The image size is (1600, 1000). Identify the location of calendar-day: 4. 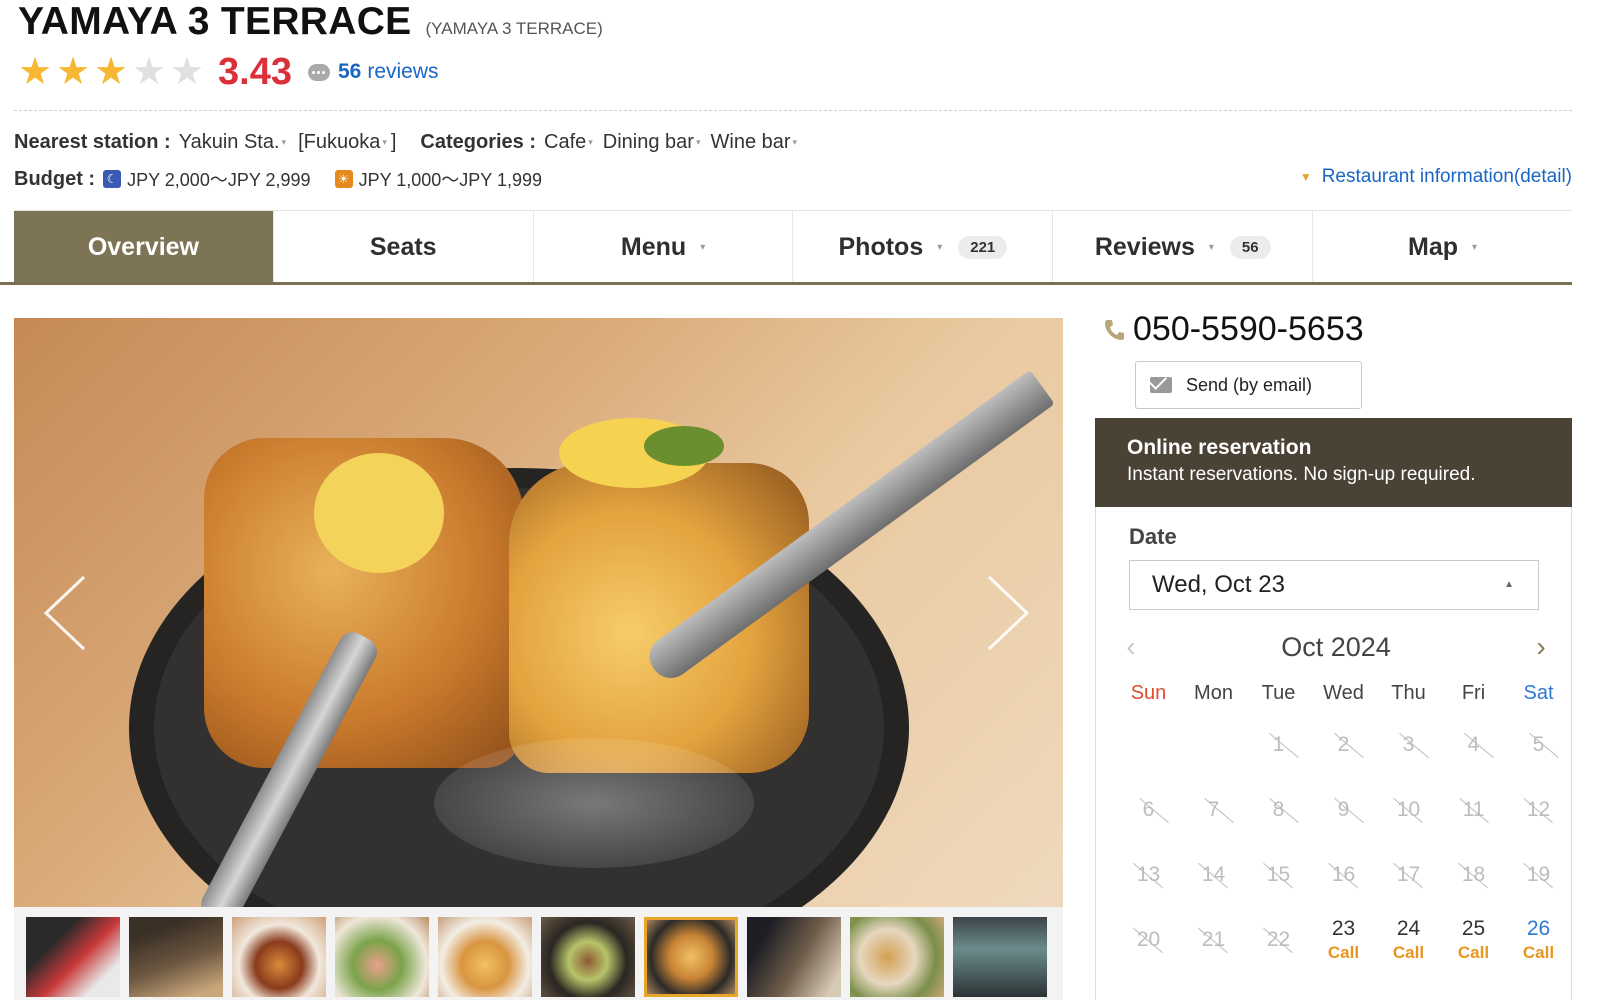
(1473, 744).